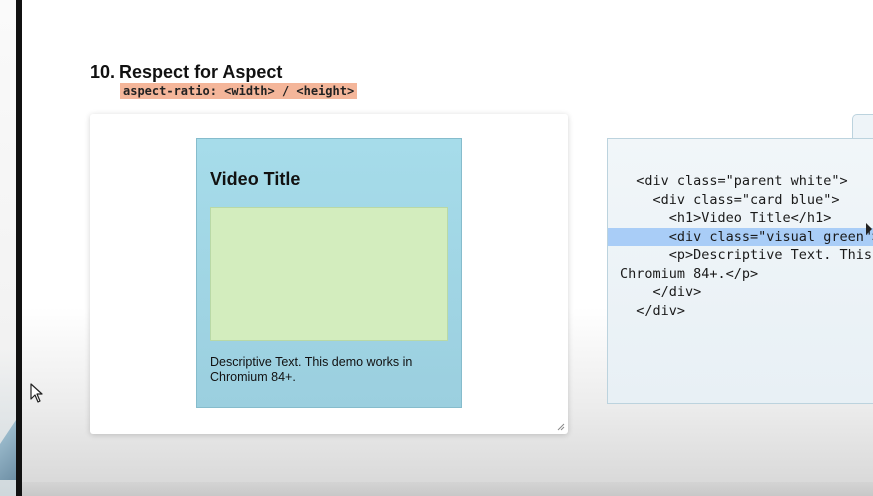 The image size is (873, 496). Describe the element at coordinates (561, 427) in the screenshot. I see `resize-handle-icon` at that location.